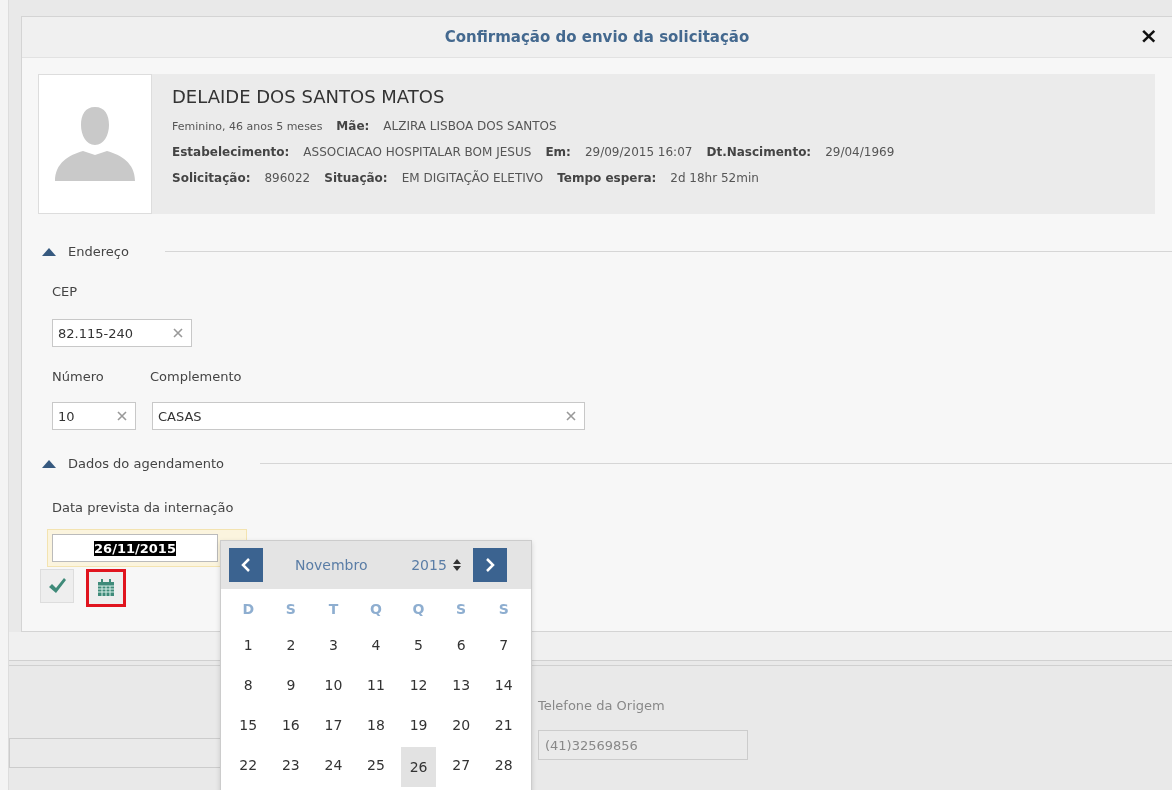  Describe the element at coordinates (353, 126) in the screenshot. I see `field-label: Mãe:` at that location.